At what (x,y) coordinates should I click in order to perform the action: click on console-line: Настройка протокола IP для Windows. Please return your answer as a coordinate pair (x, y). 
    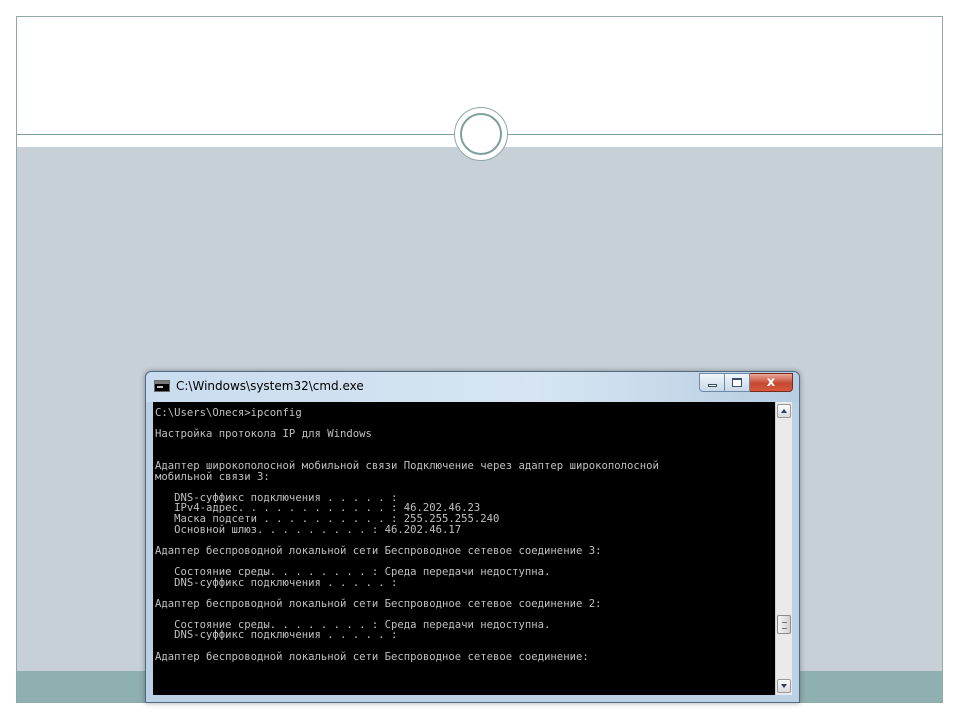
    Looking at the image, I should click on (263, 434).